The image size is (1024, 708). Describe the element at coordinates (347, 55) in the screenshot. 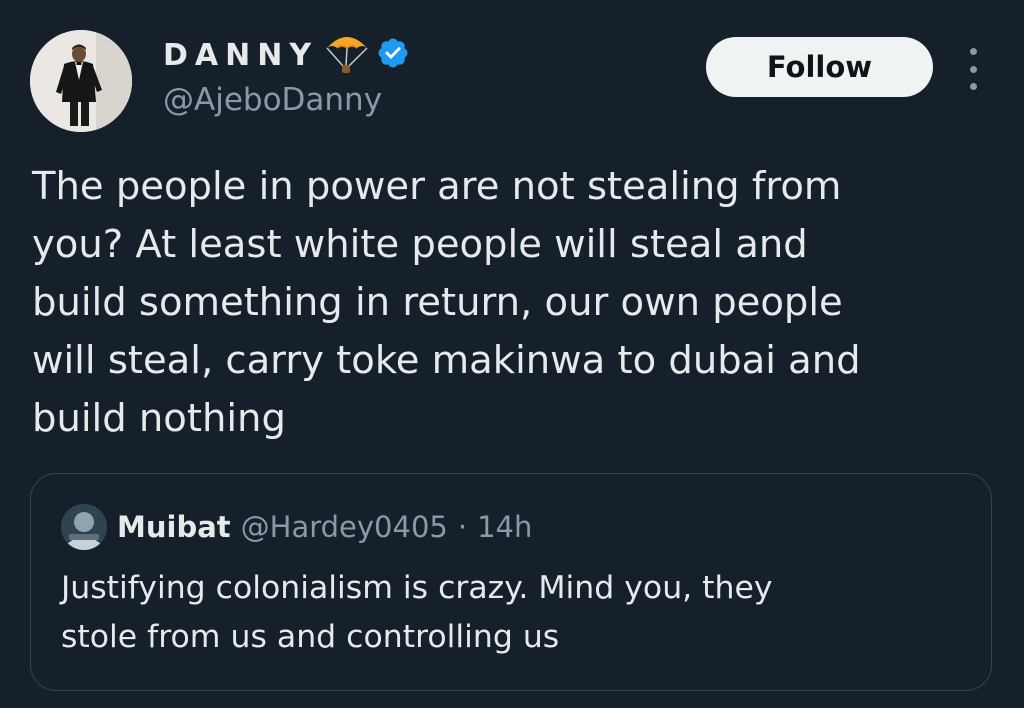

I see `parachute-icon` at that location.